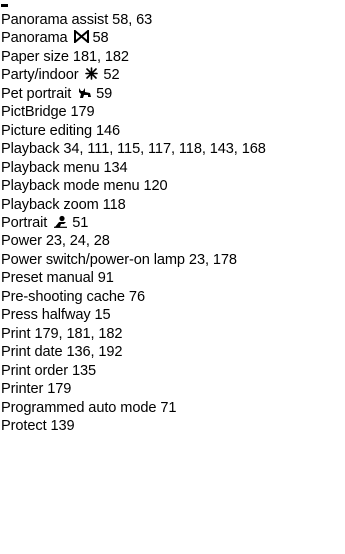 The height and width of the screenshot is (554, 345). What do you see at coordinates (70, 186) in the screenshot?
I see `entry-term: Playback mode menu` at bounding box center [70, 186].